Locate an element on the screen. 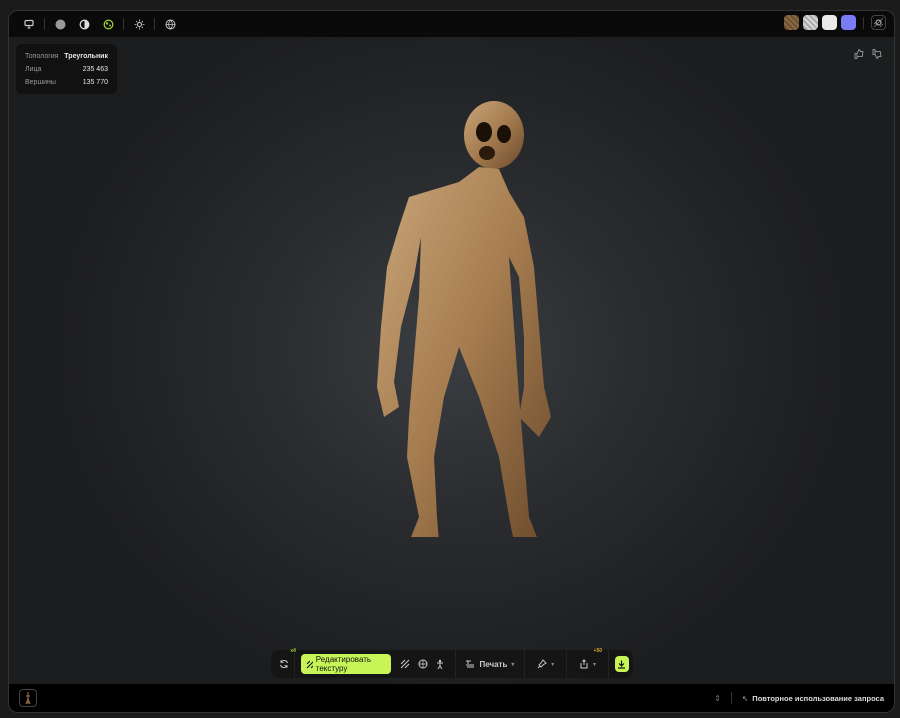  stat-value: 135 770 is located at coordinates (95, 82).